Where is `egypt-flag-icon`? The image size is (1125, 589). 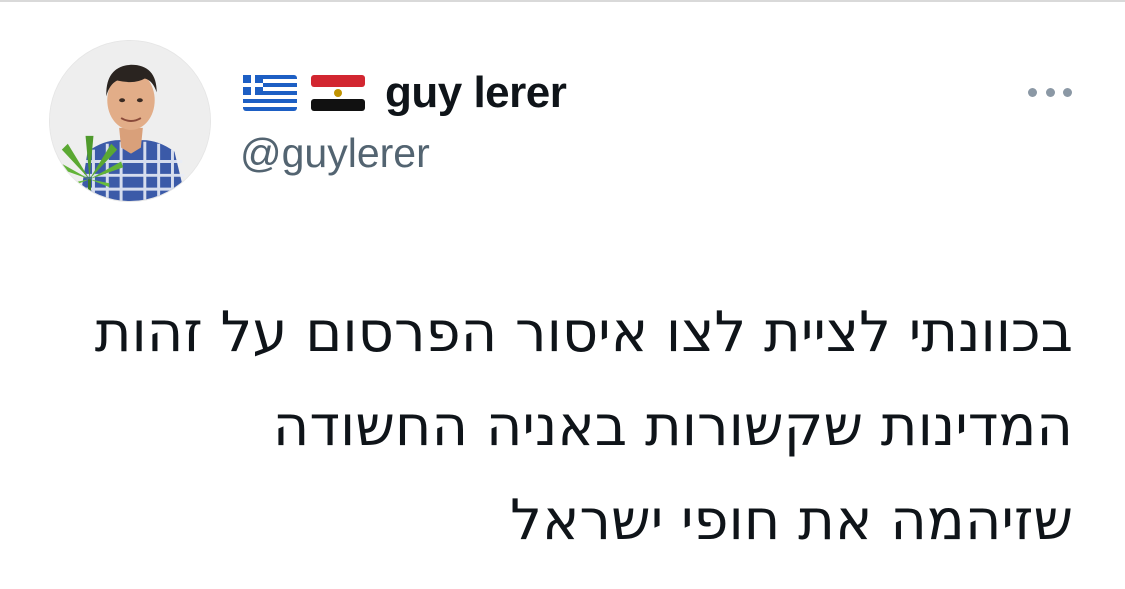
egypt-flag-icon is located at coordinates (338, 93).